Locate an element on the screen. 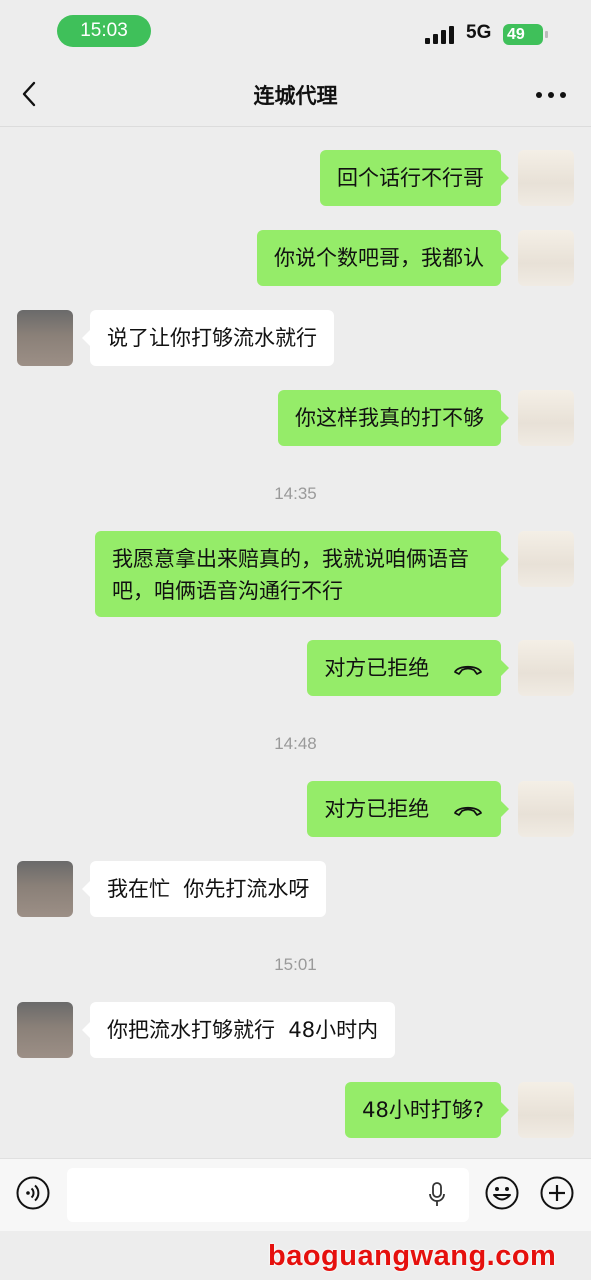  message-bubble-received: 你把流水打够就行 48小时内 is located at coordinates (238, 1030).